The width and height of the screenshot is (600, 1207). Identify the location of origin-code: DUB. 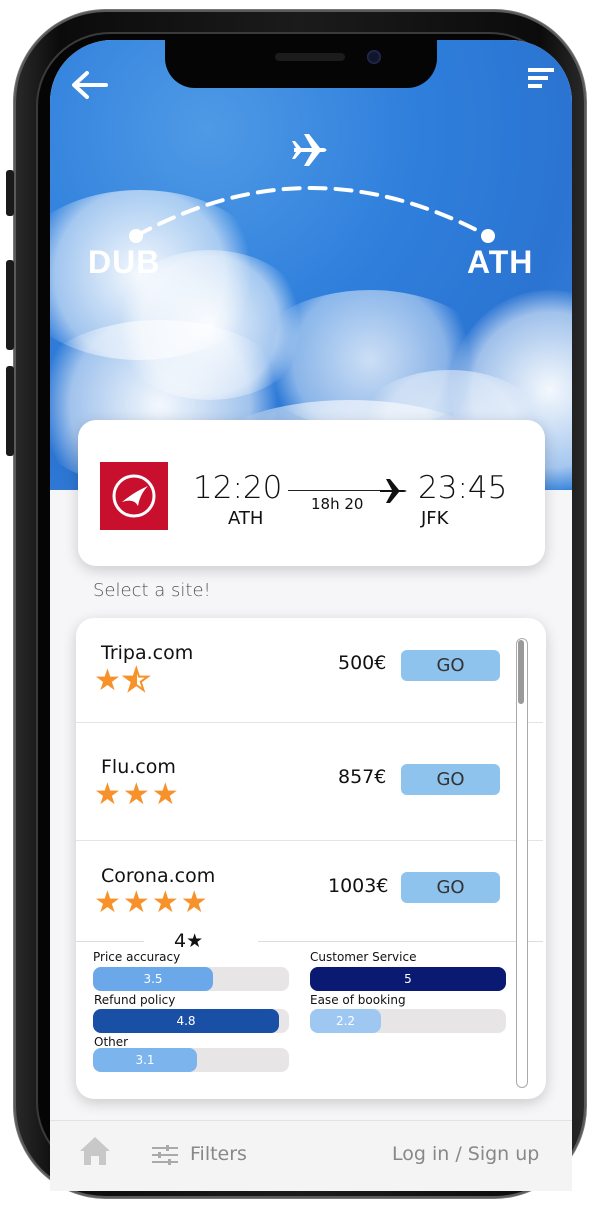
(124, 262).